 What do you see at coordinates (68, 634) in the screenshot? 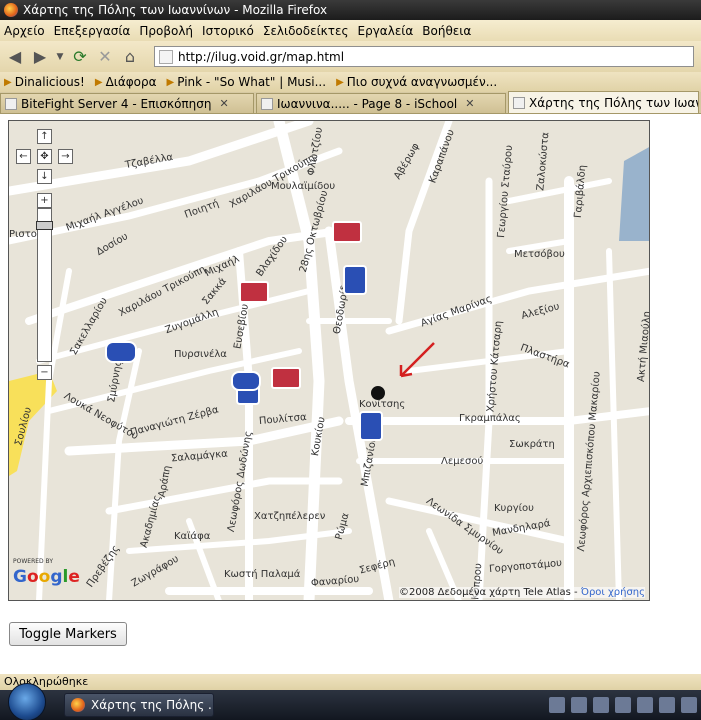
I see `toggle-markers-button: Toggle Markers` at bounding box center [68, 634].